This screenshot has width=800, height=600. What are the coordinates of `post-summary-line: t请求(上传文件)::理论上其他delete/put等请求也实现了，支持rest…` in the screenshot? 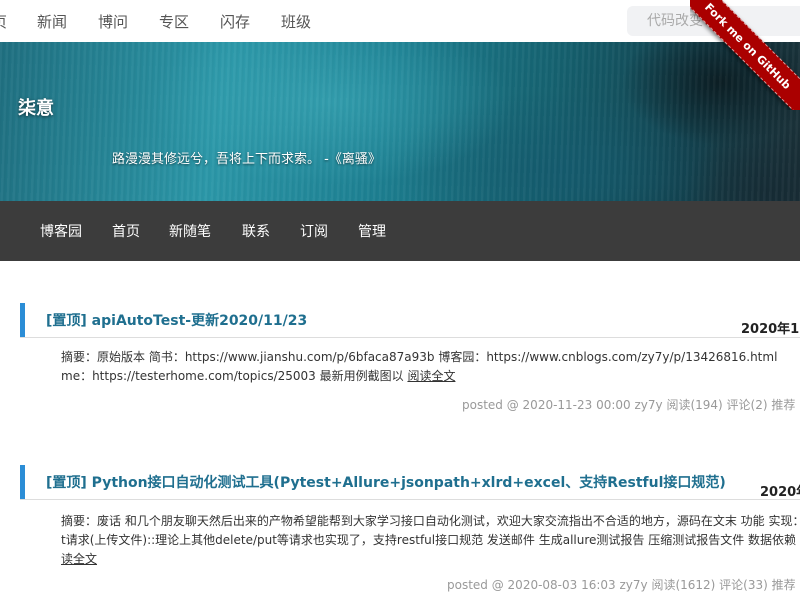 It's located at (429, 540).